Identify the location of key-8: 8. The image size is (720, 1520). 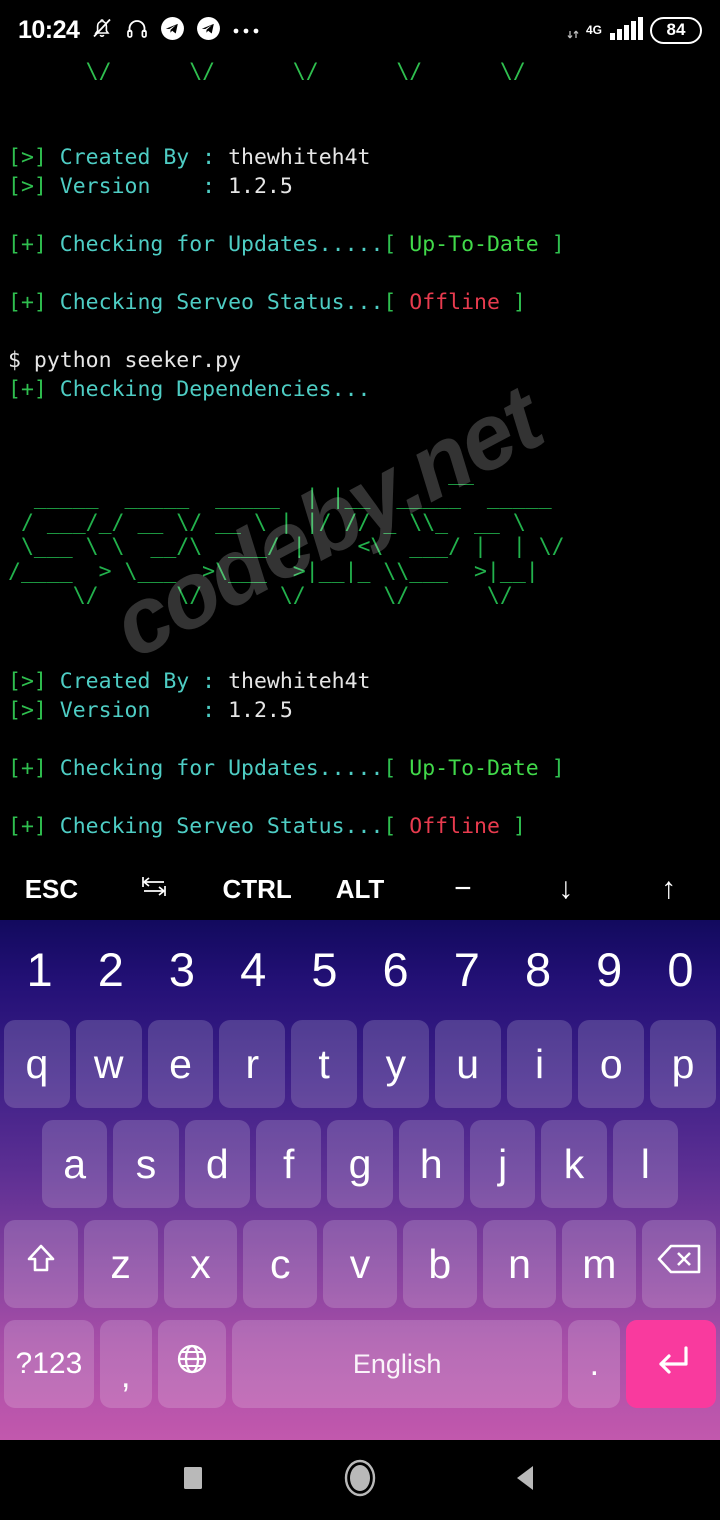
(537, 970).